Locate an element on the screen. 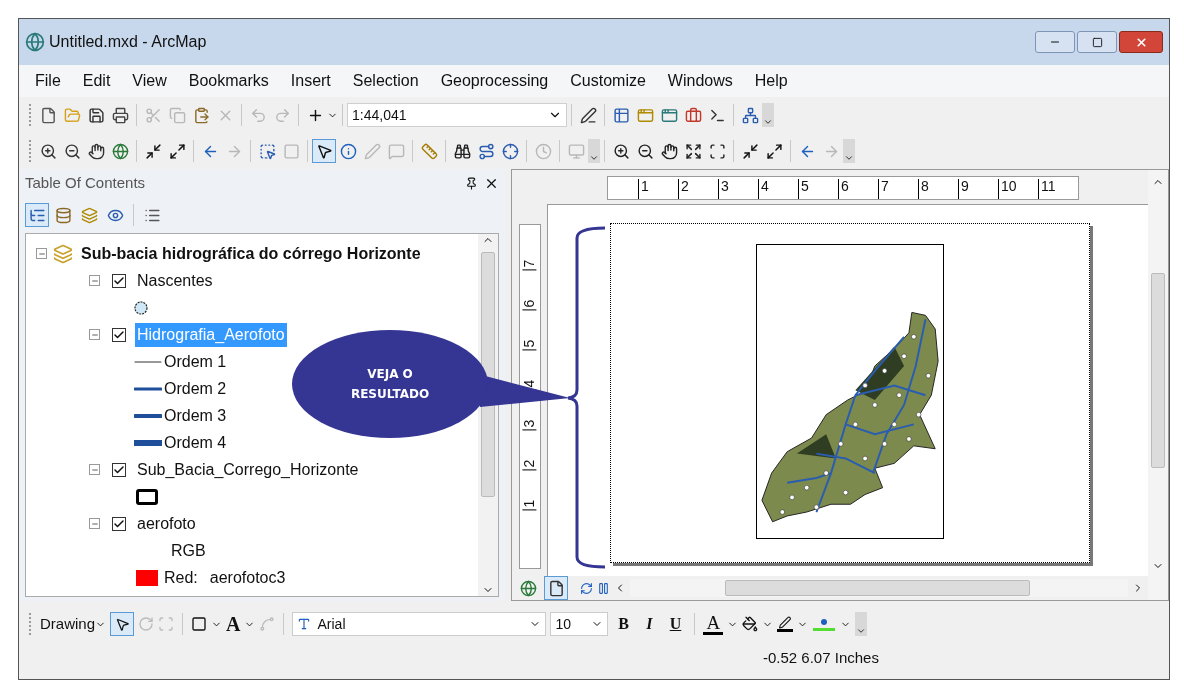 The width and height of the screenshot is (1184, 680). menu-item: Selection is located at coordinates (385, 81).